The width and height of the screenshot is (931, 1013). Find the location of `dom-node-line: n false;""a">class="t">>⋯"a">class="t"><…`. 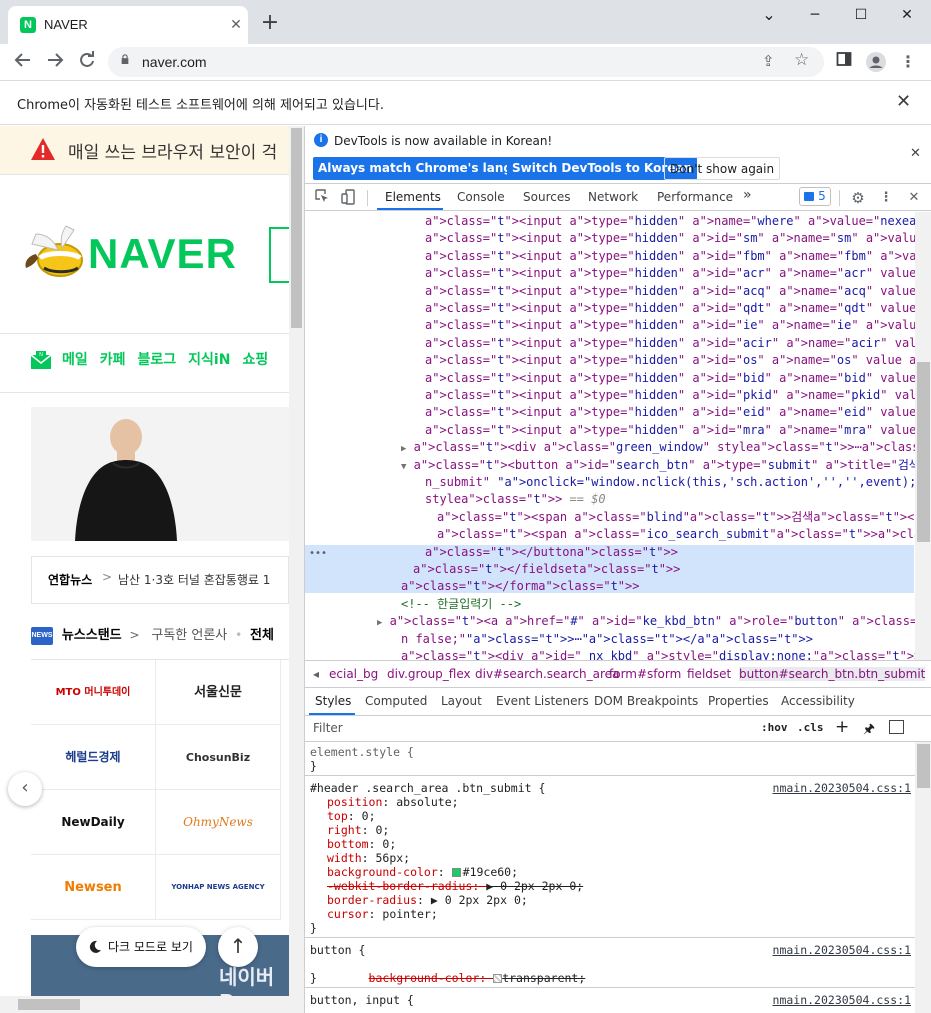

dom-node-line: n false;""a">class="t">>⋯"a">class="t"><… is located at coordinates (610, 639).